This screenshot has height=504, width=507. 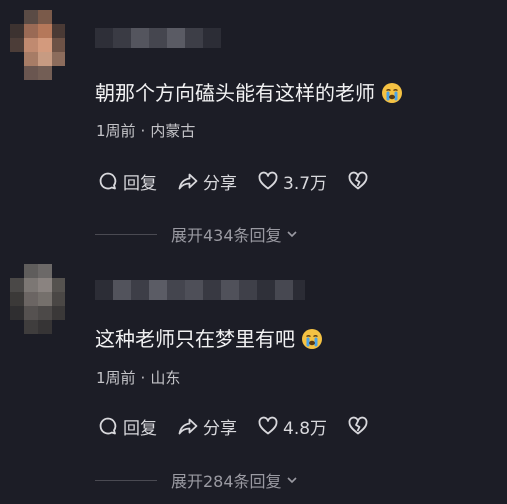 I want to click on comment-meta: 1周前 · 山东, so click(x=138, y=377).